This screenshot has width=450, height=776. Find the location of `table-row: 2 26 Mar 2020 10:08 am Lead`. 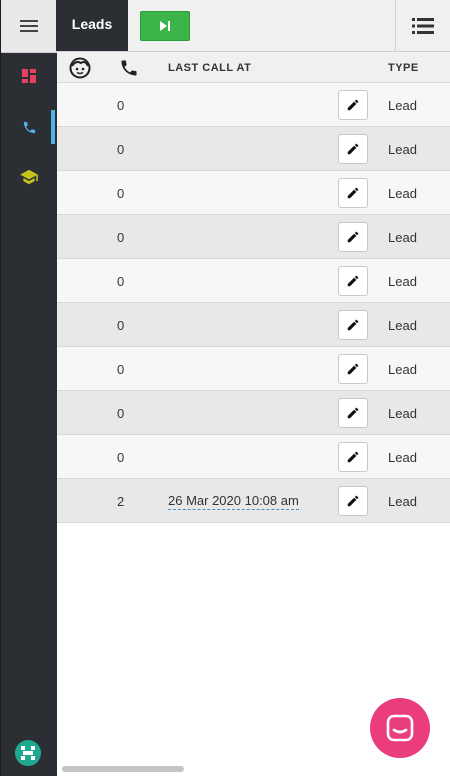

table-row: 2 26 Mar 2020 10:08 am Lead is located at coordinates (253, 501).